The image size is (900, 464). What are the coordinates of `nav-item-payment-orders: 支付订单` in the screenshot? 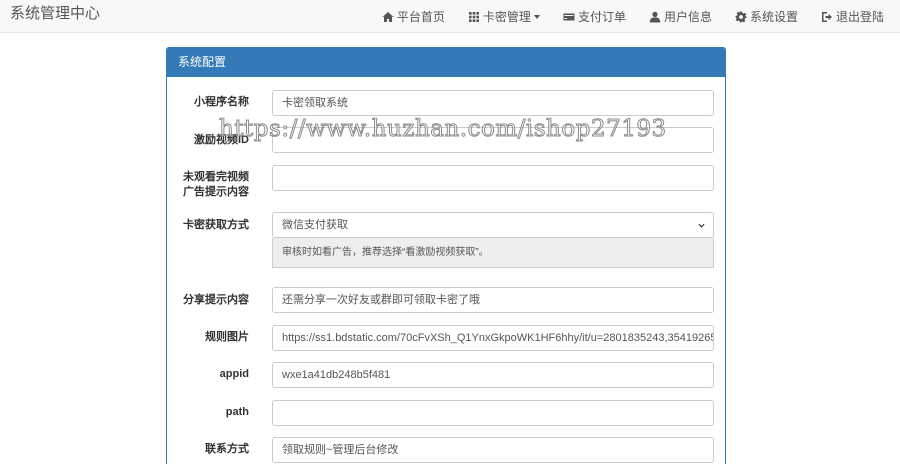 It's located at (594, 16).